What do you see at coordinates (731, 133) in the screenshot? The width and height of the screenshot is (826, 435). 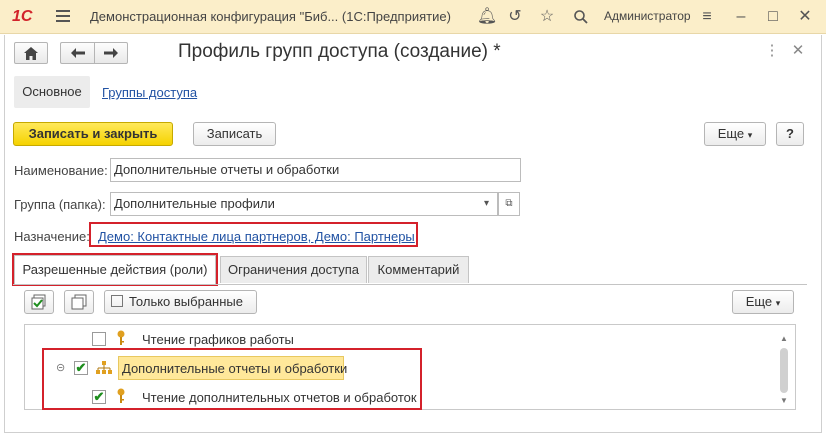 I see `more-label: Еще` at bounding box center [731, 133].